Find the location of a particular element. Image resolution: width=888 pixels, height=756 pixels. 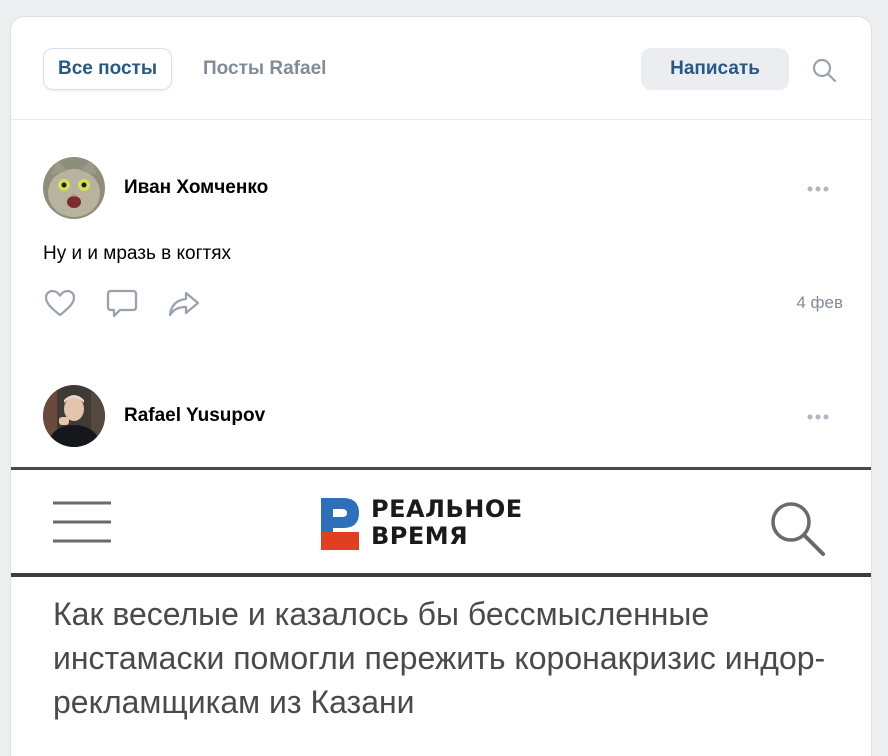

write-post-button: Написать is located at coordinates (715, 69).